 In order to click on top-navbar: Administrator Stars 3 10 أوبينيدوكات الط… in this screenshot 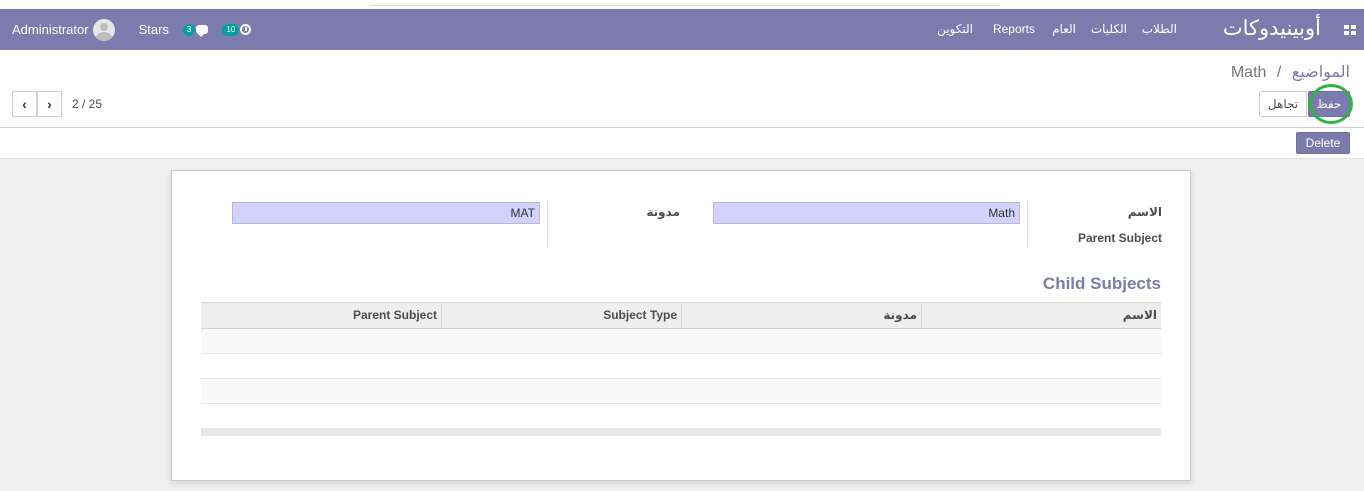, I will do `click(682, 29)`.